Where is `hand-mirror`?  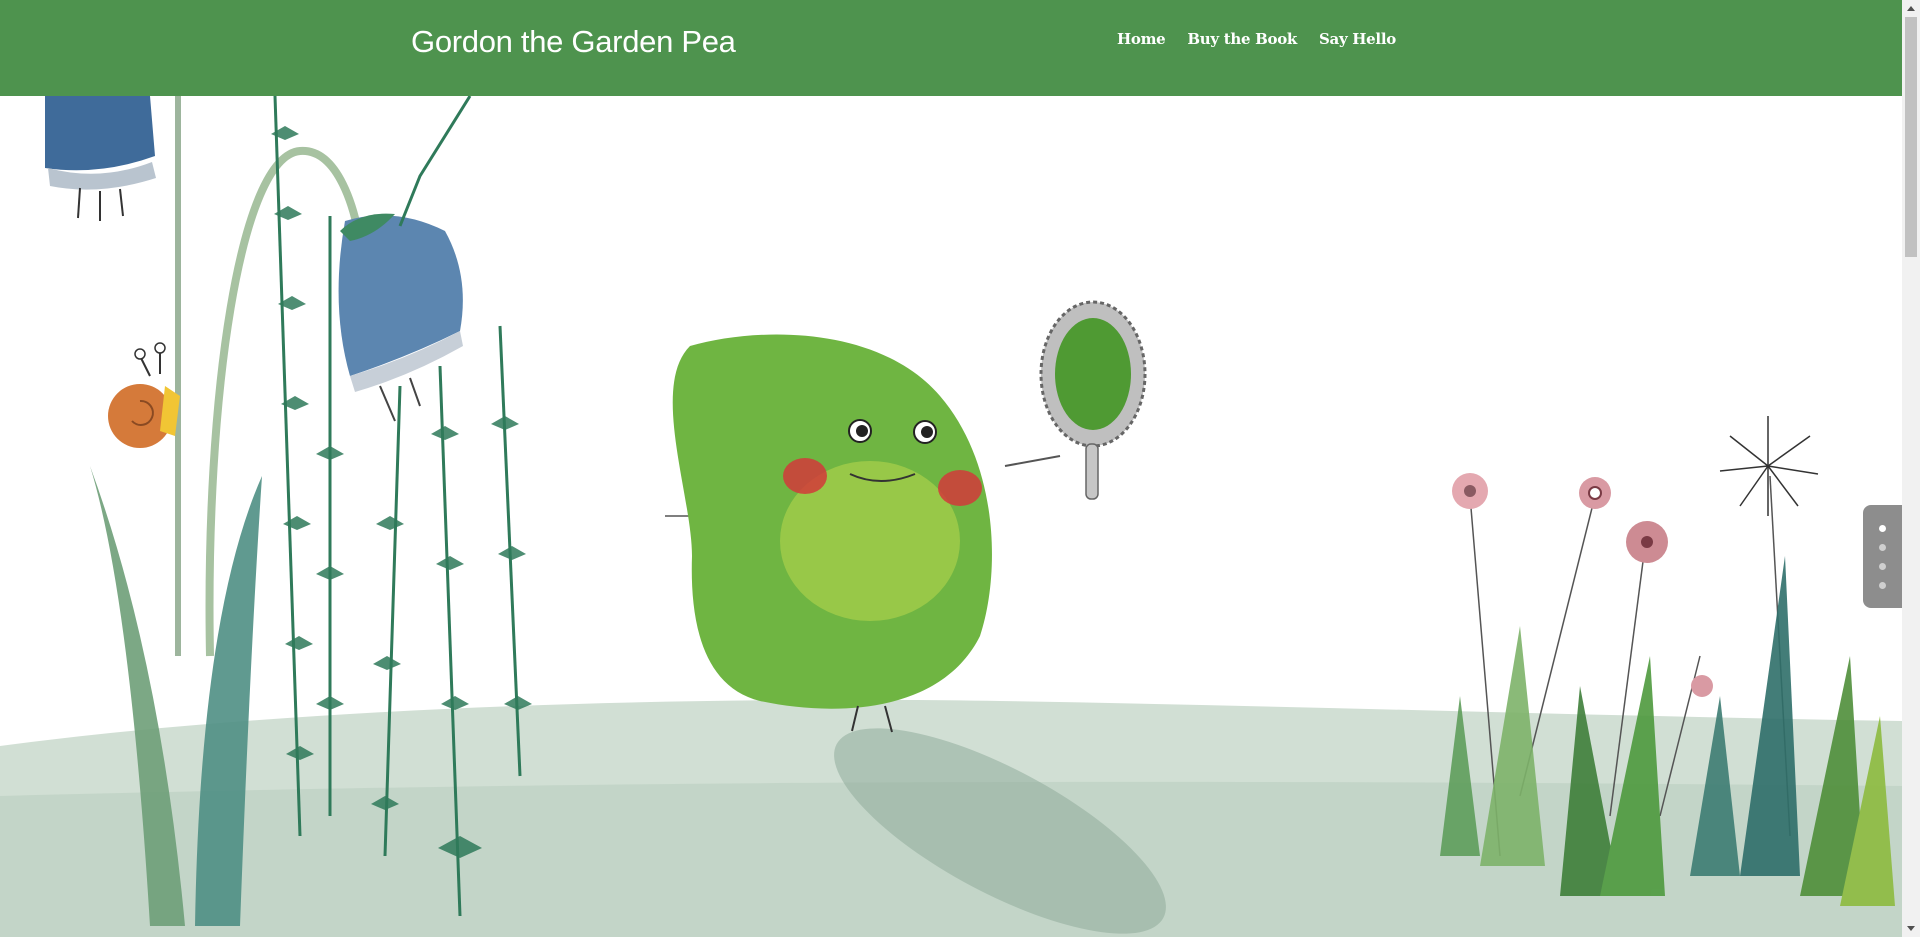
hand-mirror is located at coordinates (1093, 400).